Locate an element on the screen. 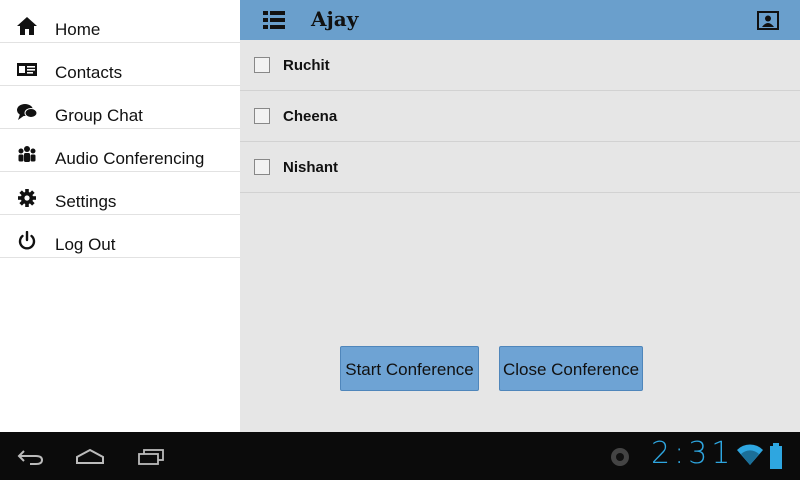  gear-icon is located at coordinates (27, 198).